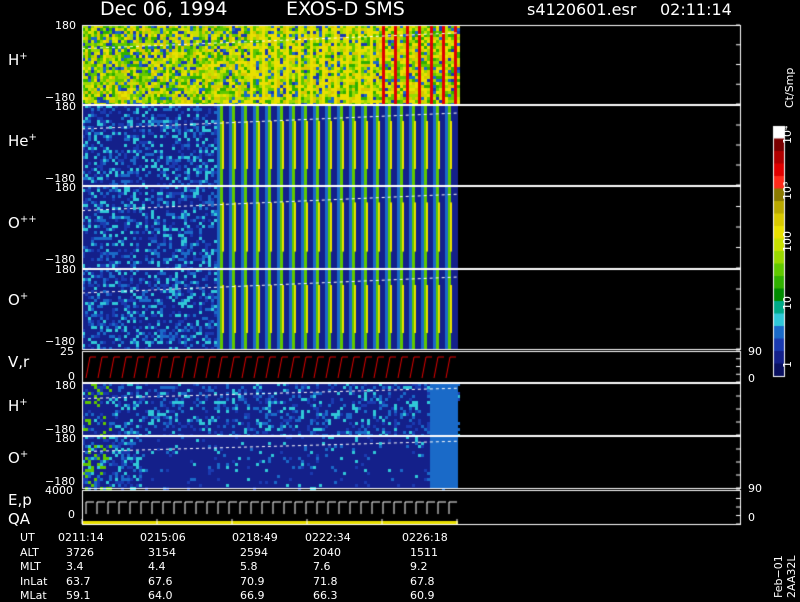 The image size is (800, 602). Describe the element at coordinates (328, 537) in the screenshot. I see `ephemeris-value: 0222:34` at that location.